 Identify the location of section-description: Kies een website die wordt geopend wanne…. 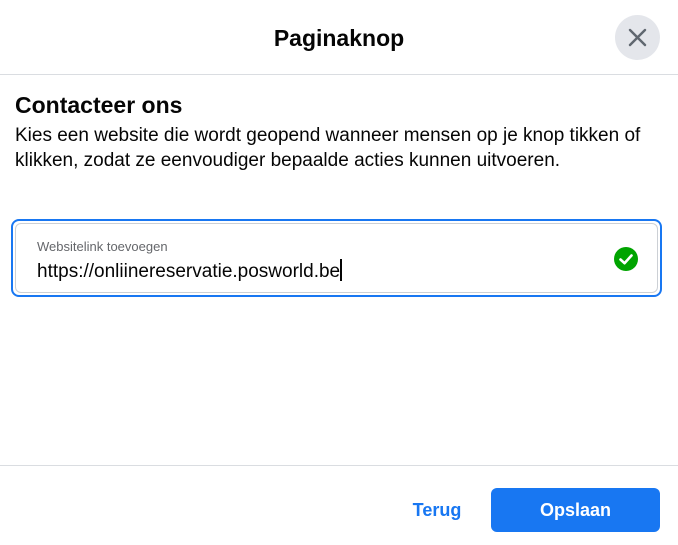
(328, 148).